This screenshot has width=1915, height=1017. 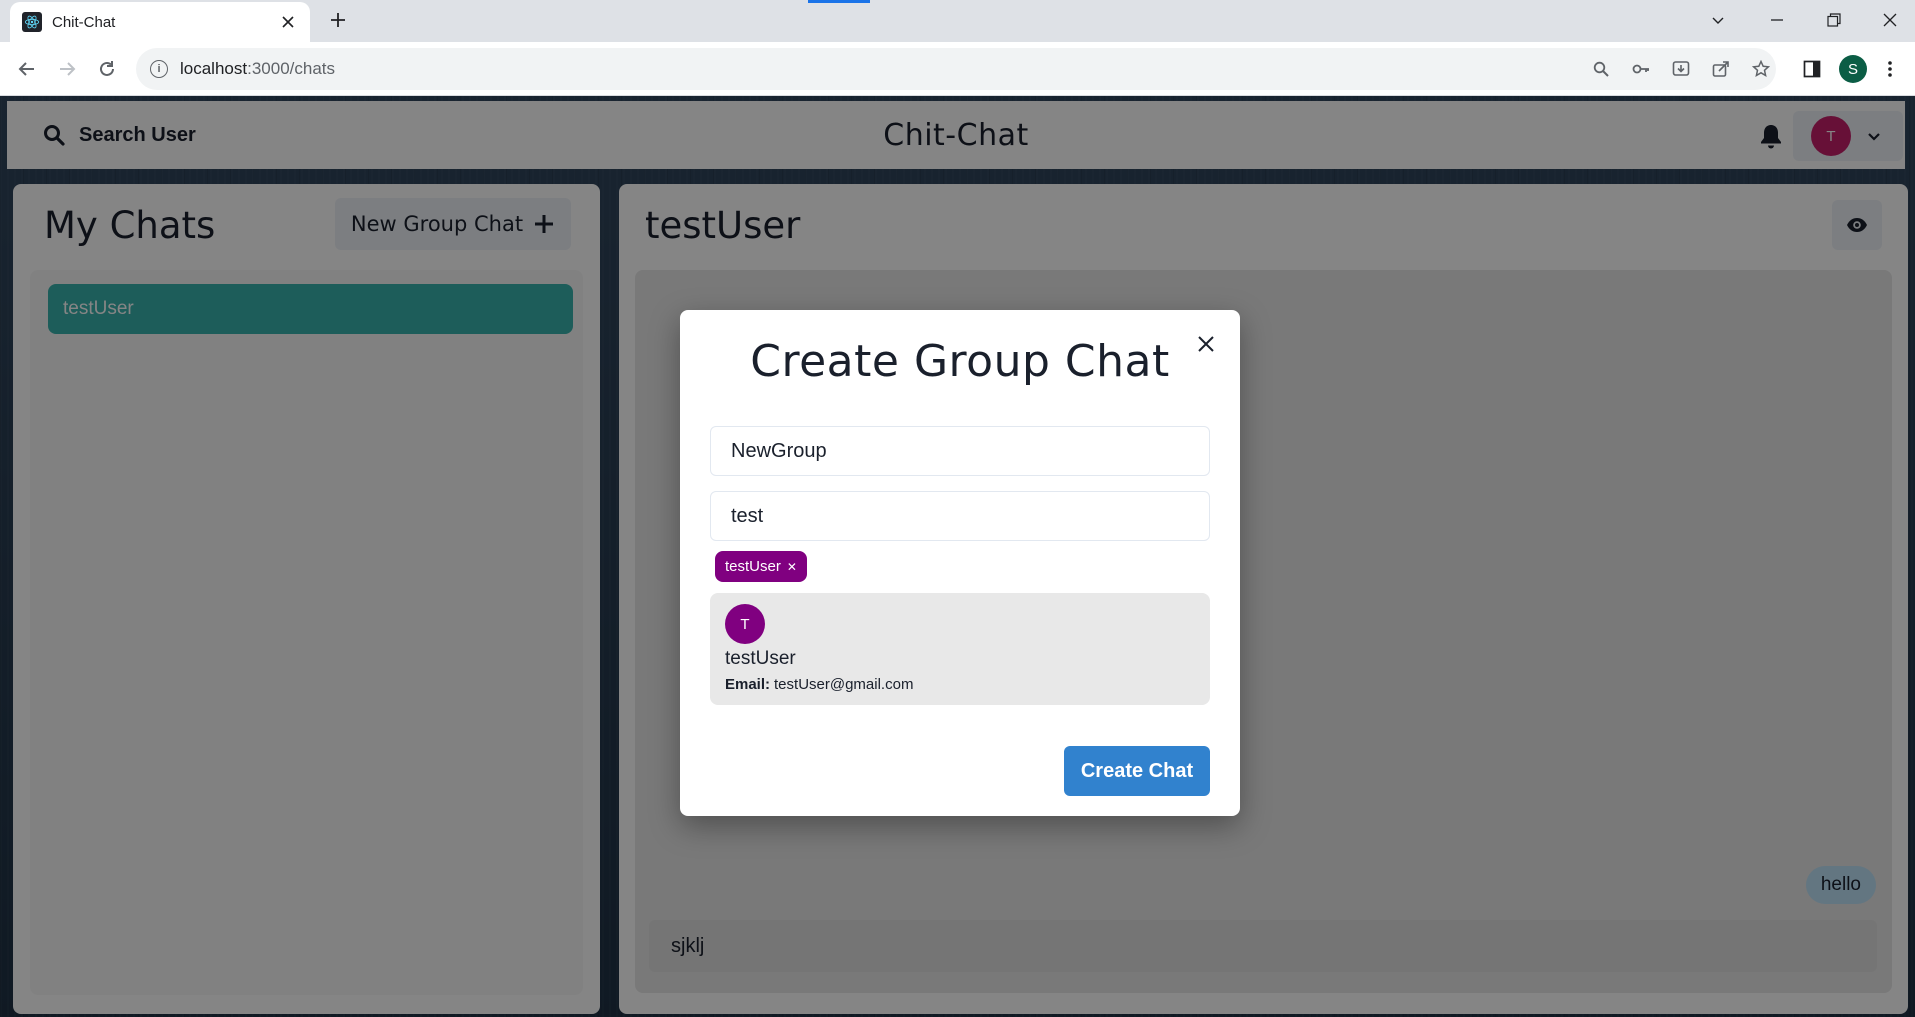 I want to click on url-path: :3000/chats, so click(x=291, y=68).